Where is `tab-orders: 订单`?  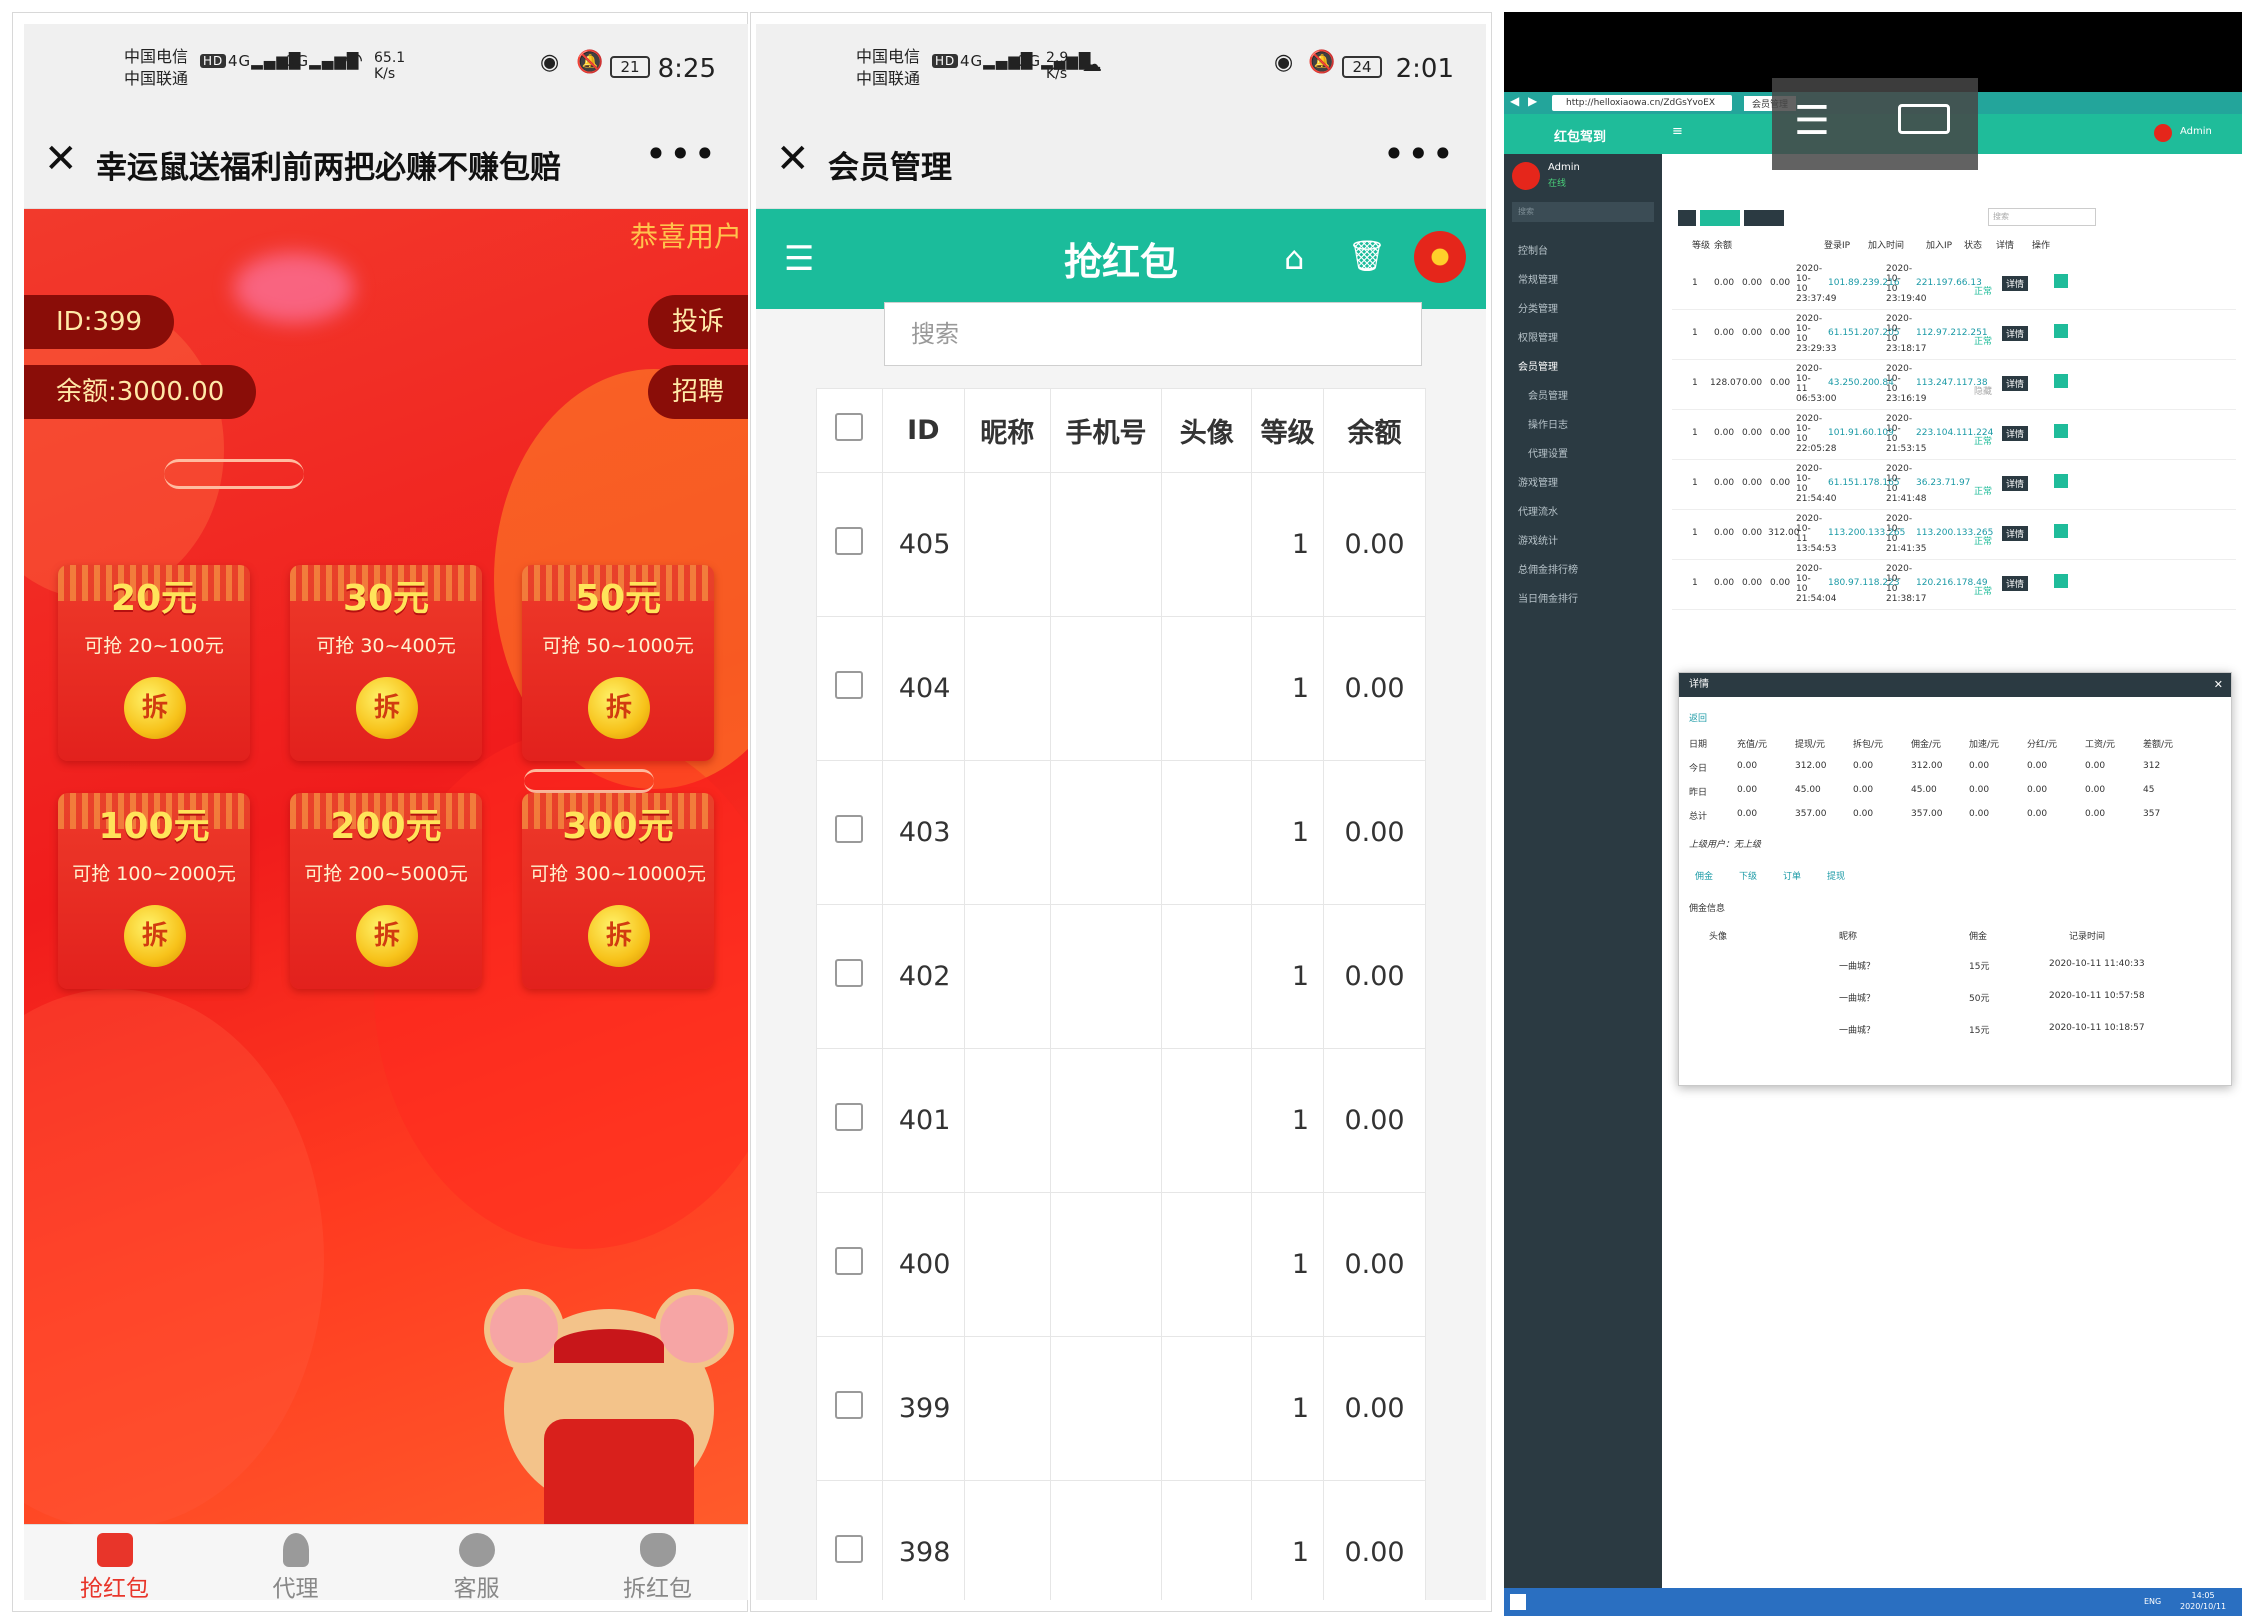
tab-orders: 订单 is located at coordinates (1792, 875).